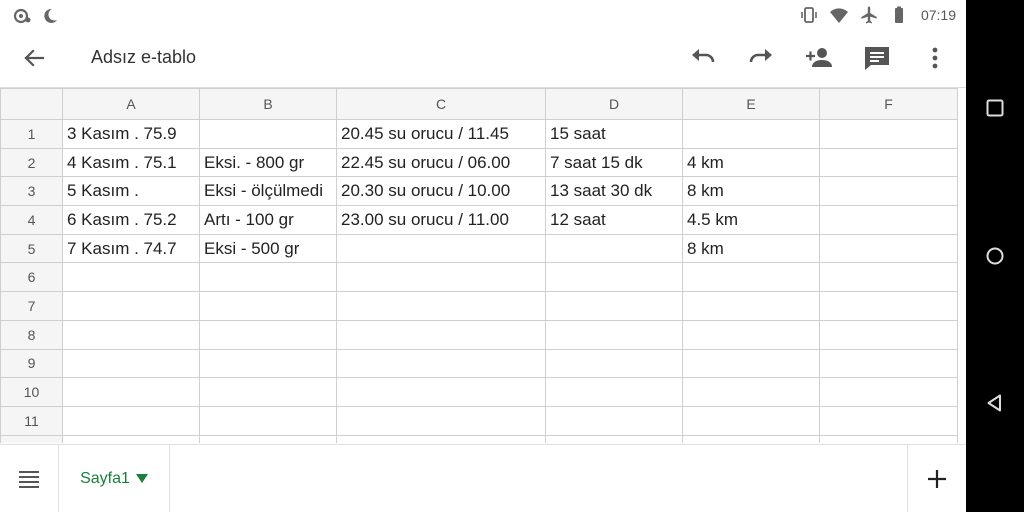 The width and height of the screenshot is (1024, 512). I want to click on cell-d7, so click(614, 306).